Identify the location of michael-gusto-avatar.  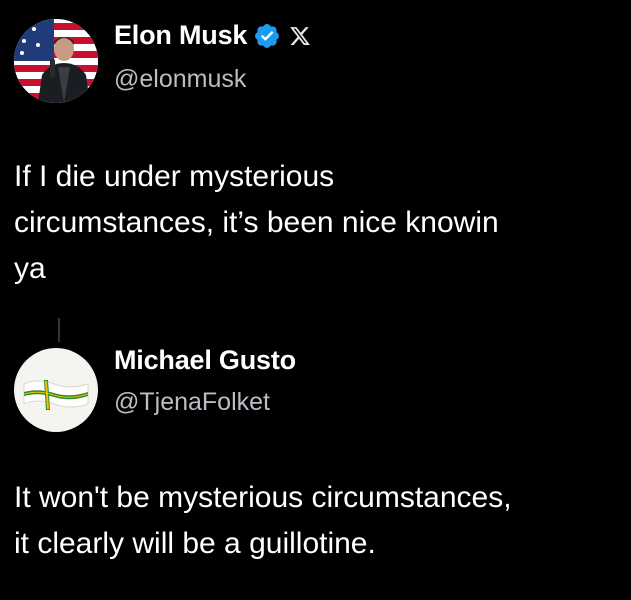
(56, 390).